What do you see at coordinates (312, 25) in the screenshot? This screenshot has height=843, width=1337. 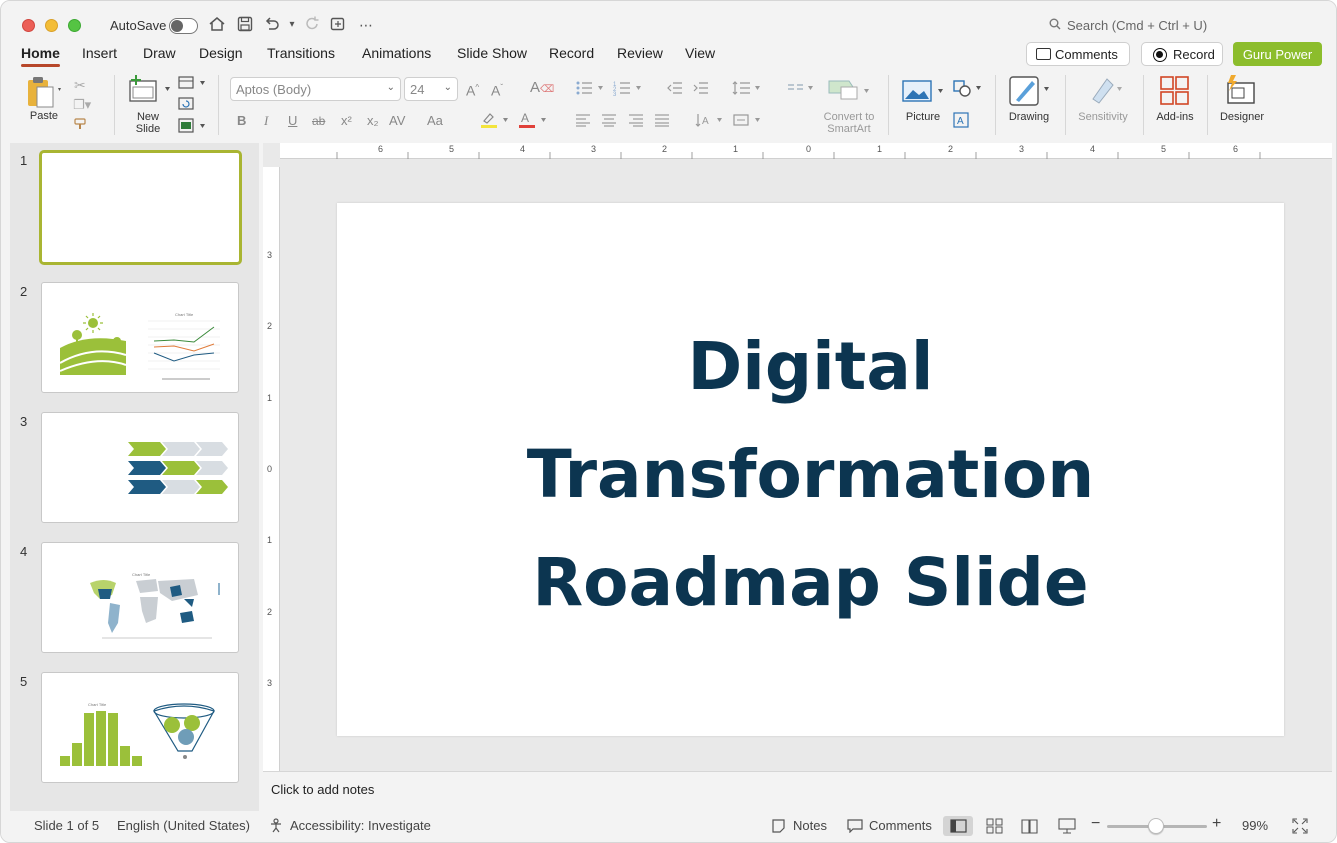 I see `redo-icon` at bounding box center [312, 25].